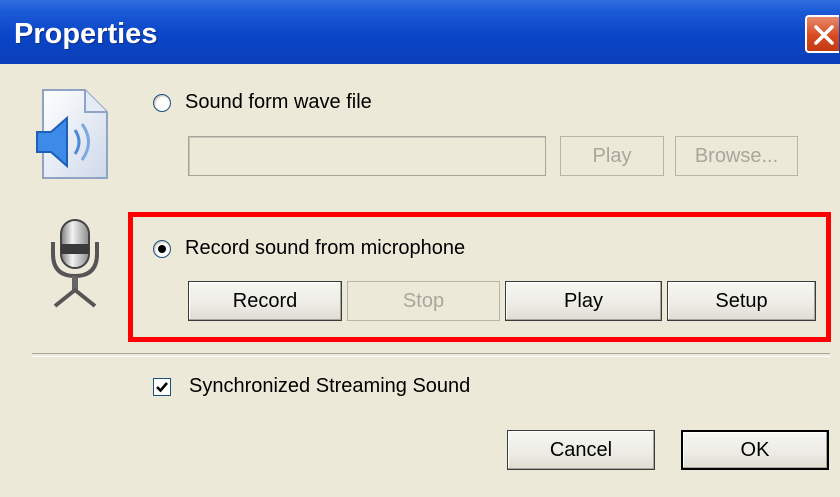 This screenshot has height=497, width=840. I want to click on stop-button: Stop, so click(423, 301).